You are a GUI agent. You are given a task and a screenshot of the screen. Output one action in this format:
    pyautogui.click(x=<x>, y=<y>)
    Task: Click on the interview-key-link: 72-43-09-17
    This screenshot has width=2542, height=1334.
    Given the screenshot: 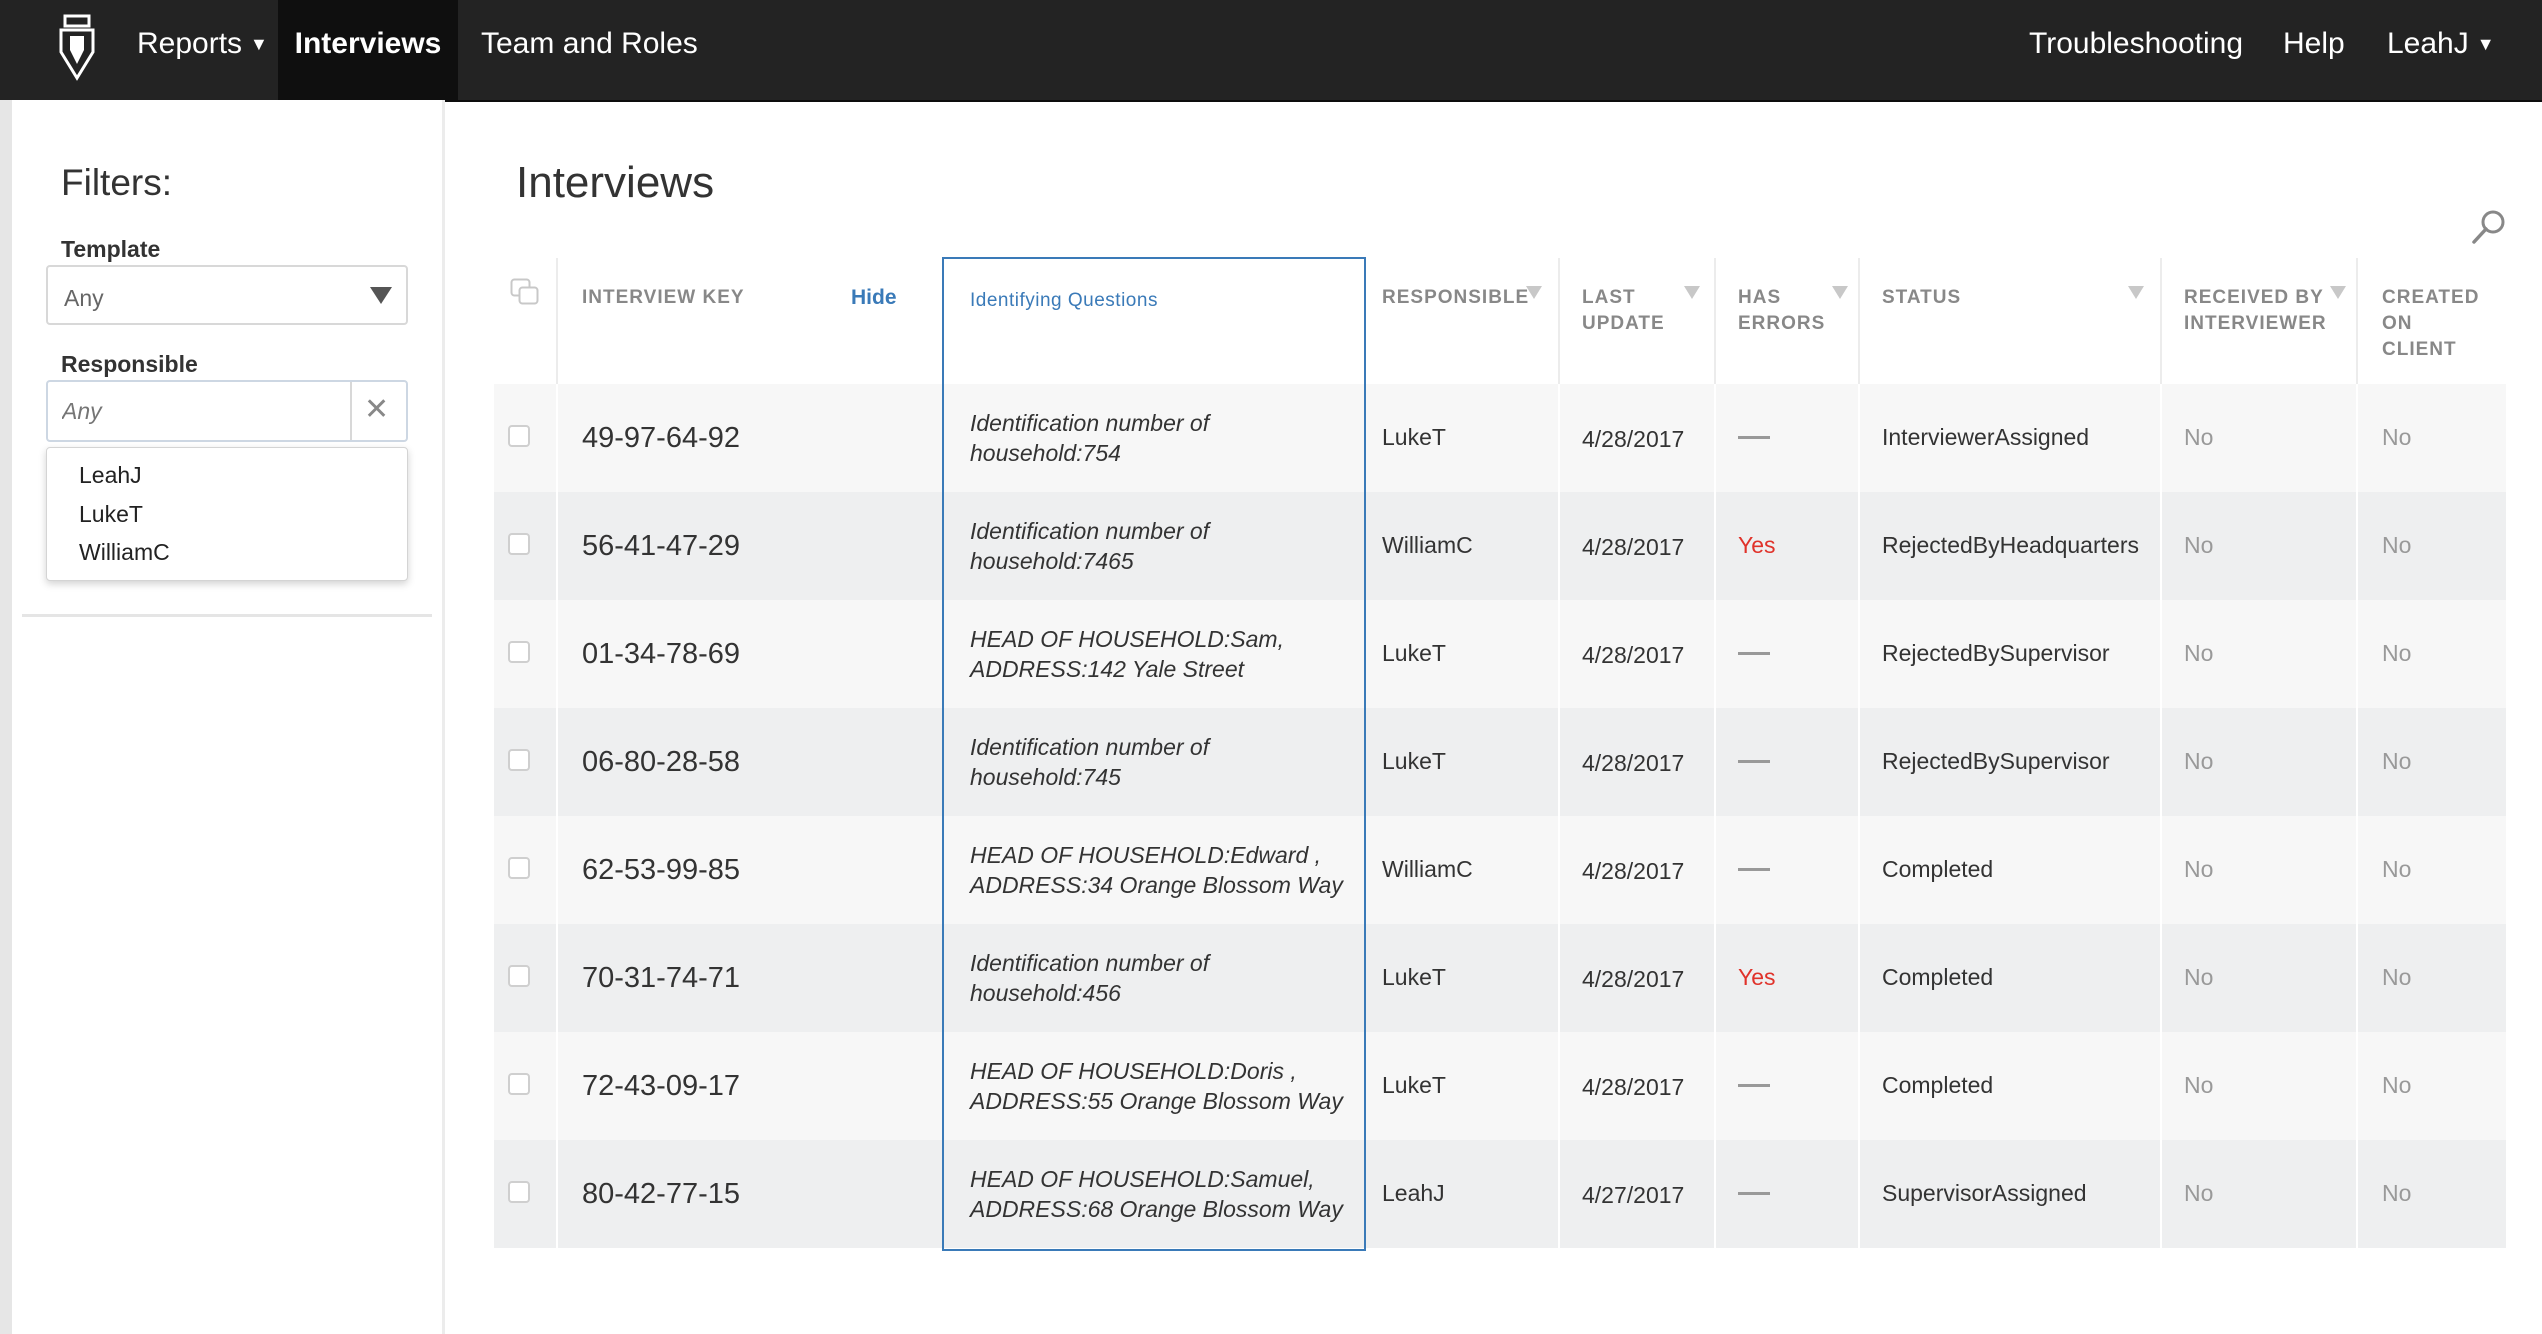 What is the action you would take?
    pyautogui.click(x=661, y=1086)
    